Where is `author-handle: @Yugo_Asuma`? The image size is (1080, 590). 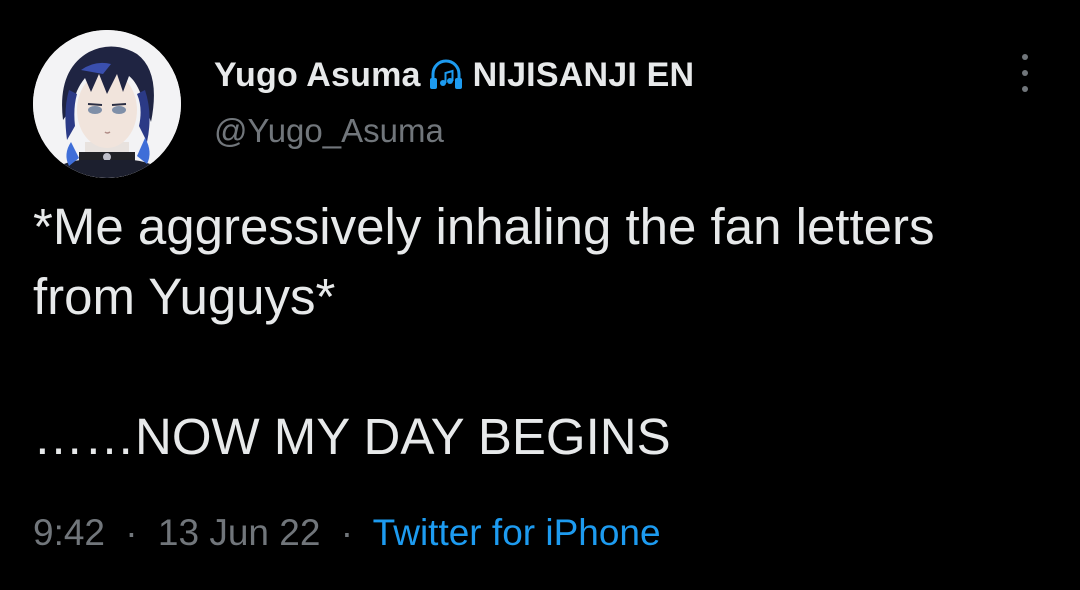 author-handle: @Yugo_Asuma is located at coordinates (329, 131).